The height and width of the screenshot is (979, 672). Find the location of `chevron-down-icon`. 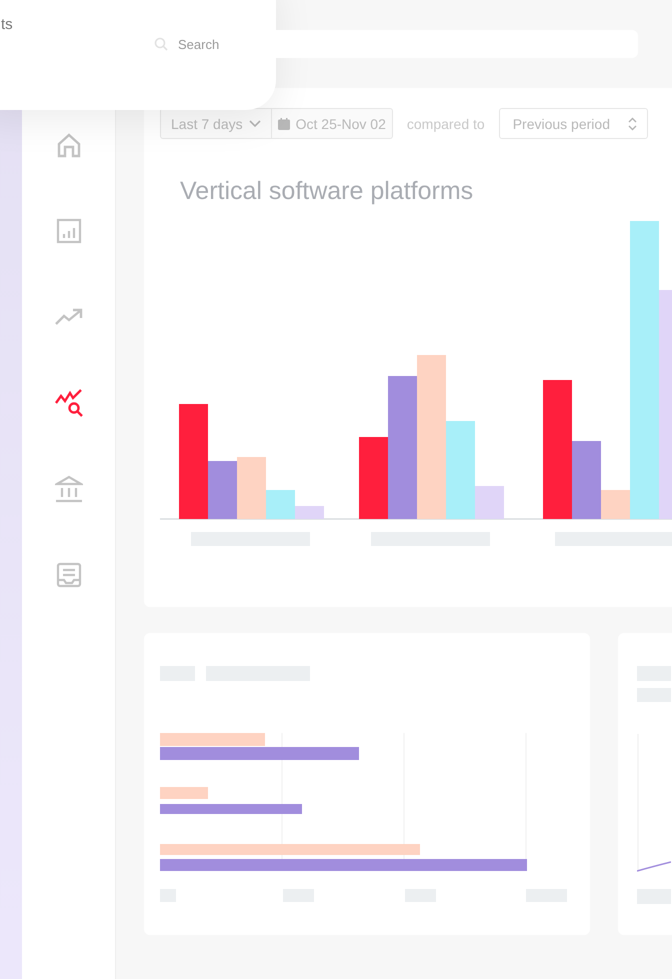

chevron-down-icon is located at coordinates (254, 124).